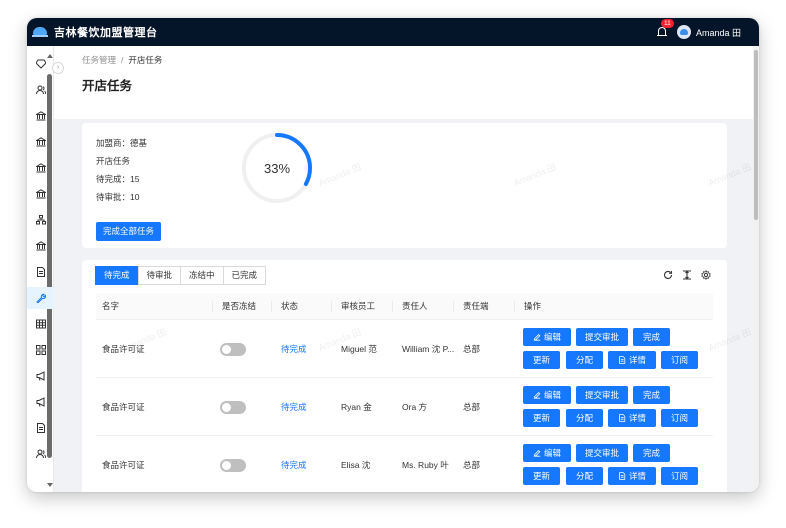  What do you see at coordinates (356, 407) in the screenshot?
I see `reviewer-name: Ryan 金` at bounding box center [356, 407].